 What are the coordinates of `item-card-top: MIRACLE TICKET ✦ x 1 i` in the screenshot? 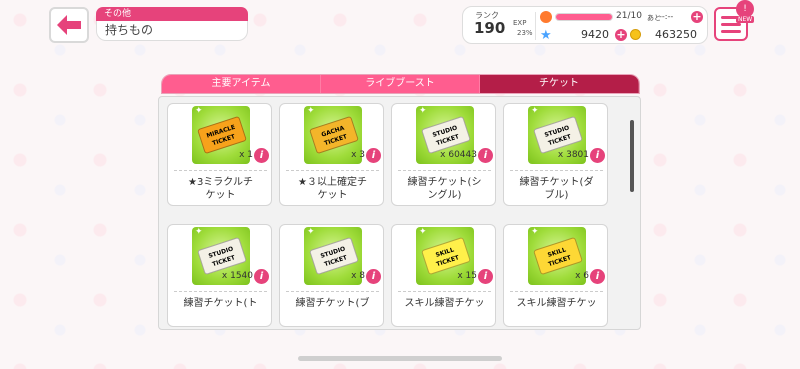 It's located at (219, 136).